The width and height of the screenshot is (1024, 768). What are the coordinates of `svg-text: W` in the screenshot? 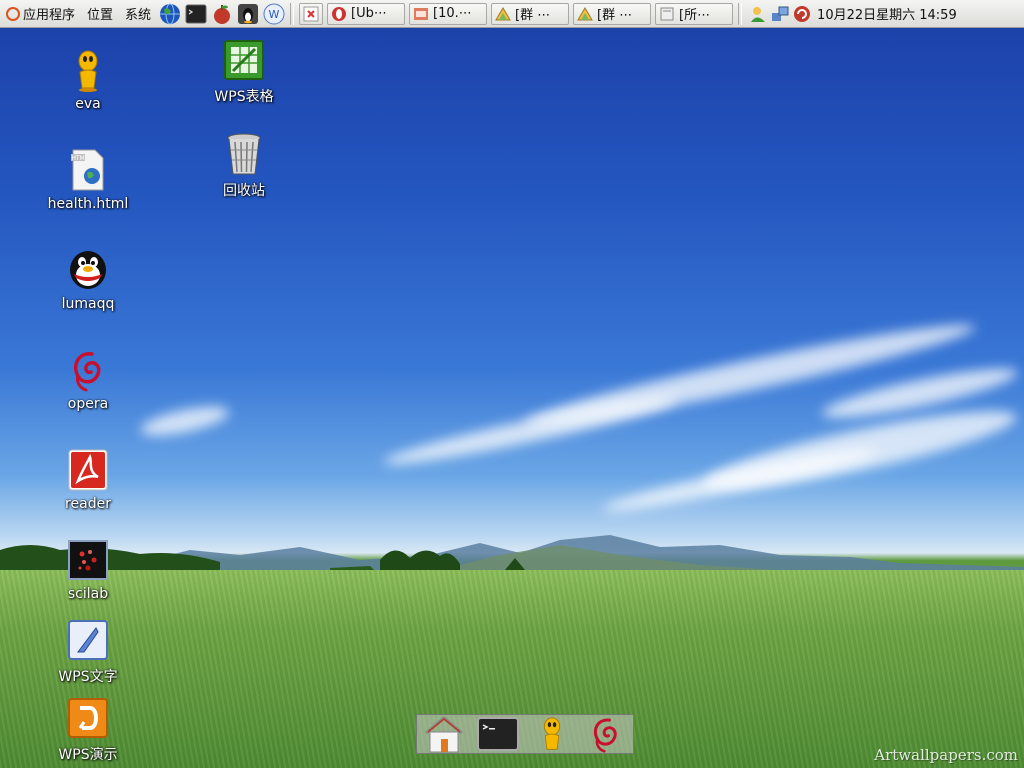 It's located at (274, 14).